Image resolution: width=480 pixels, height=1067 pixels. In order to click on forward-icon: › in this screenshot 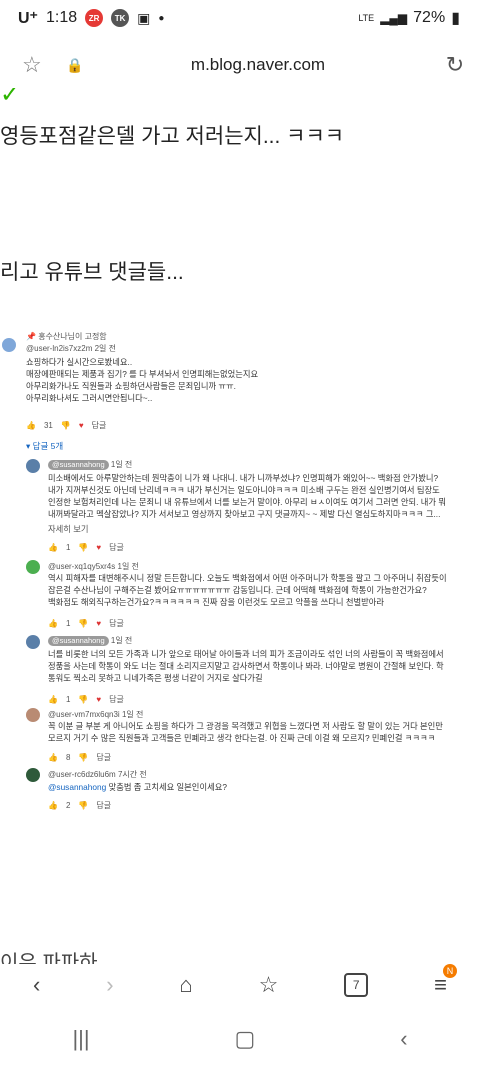, I will do `click(109, 985)`.